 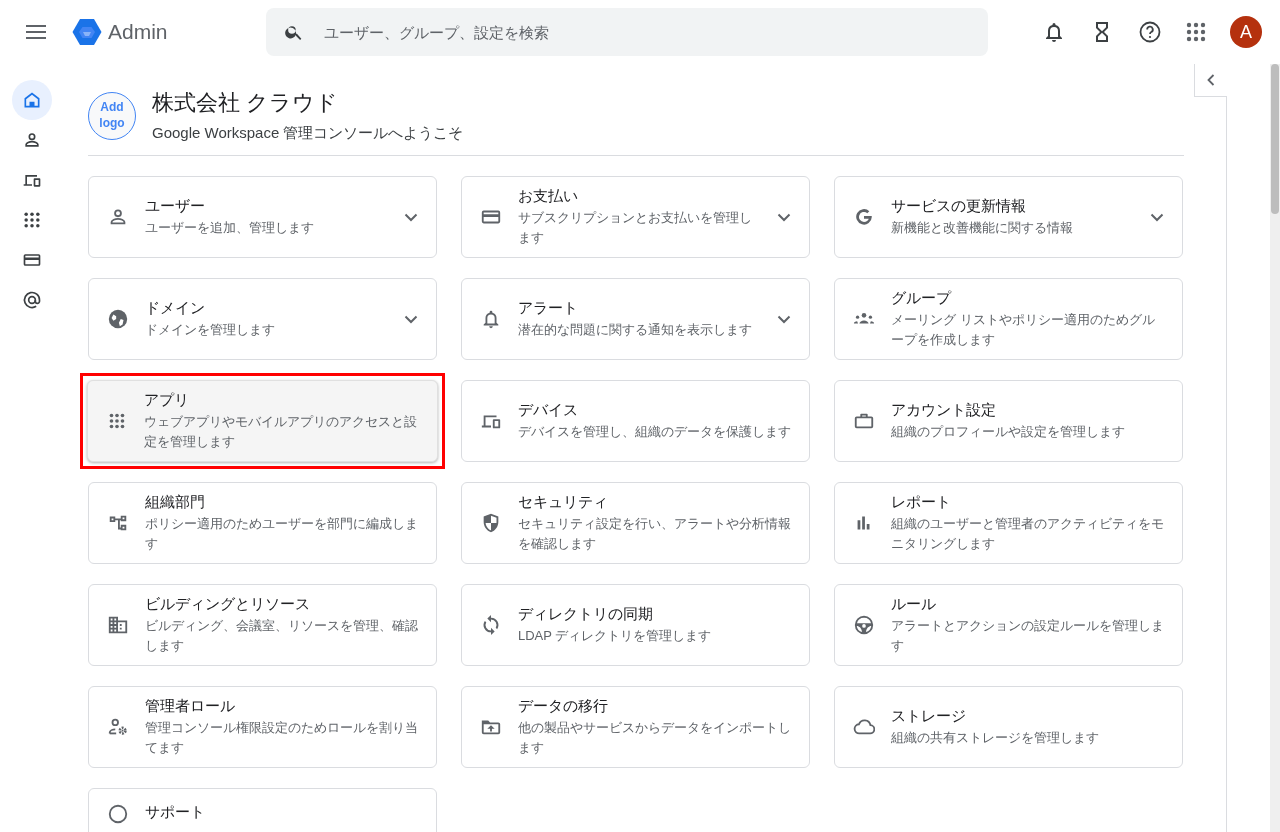 What do you see at coordinates (138, 32) in the screenshot?
I see `app-name: Admin` at bounding box center [138, 32].